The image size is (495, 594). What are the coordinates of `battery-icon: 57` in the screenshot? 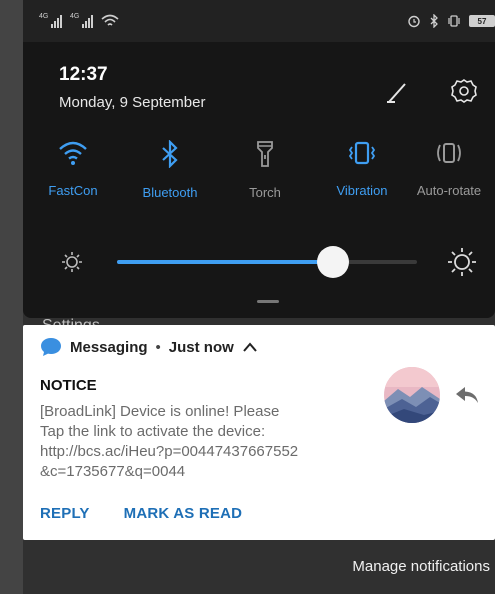 It's located at (482, 21).